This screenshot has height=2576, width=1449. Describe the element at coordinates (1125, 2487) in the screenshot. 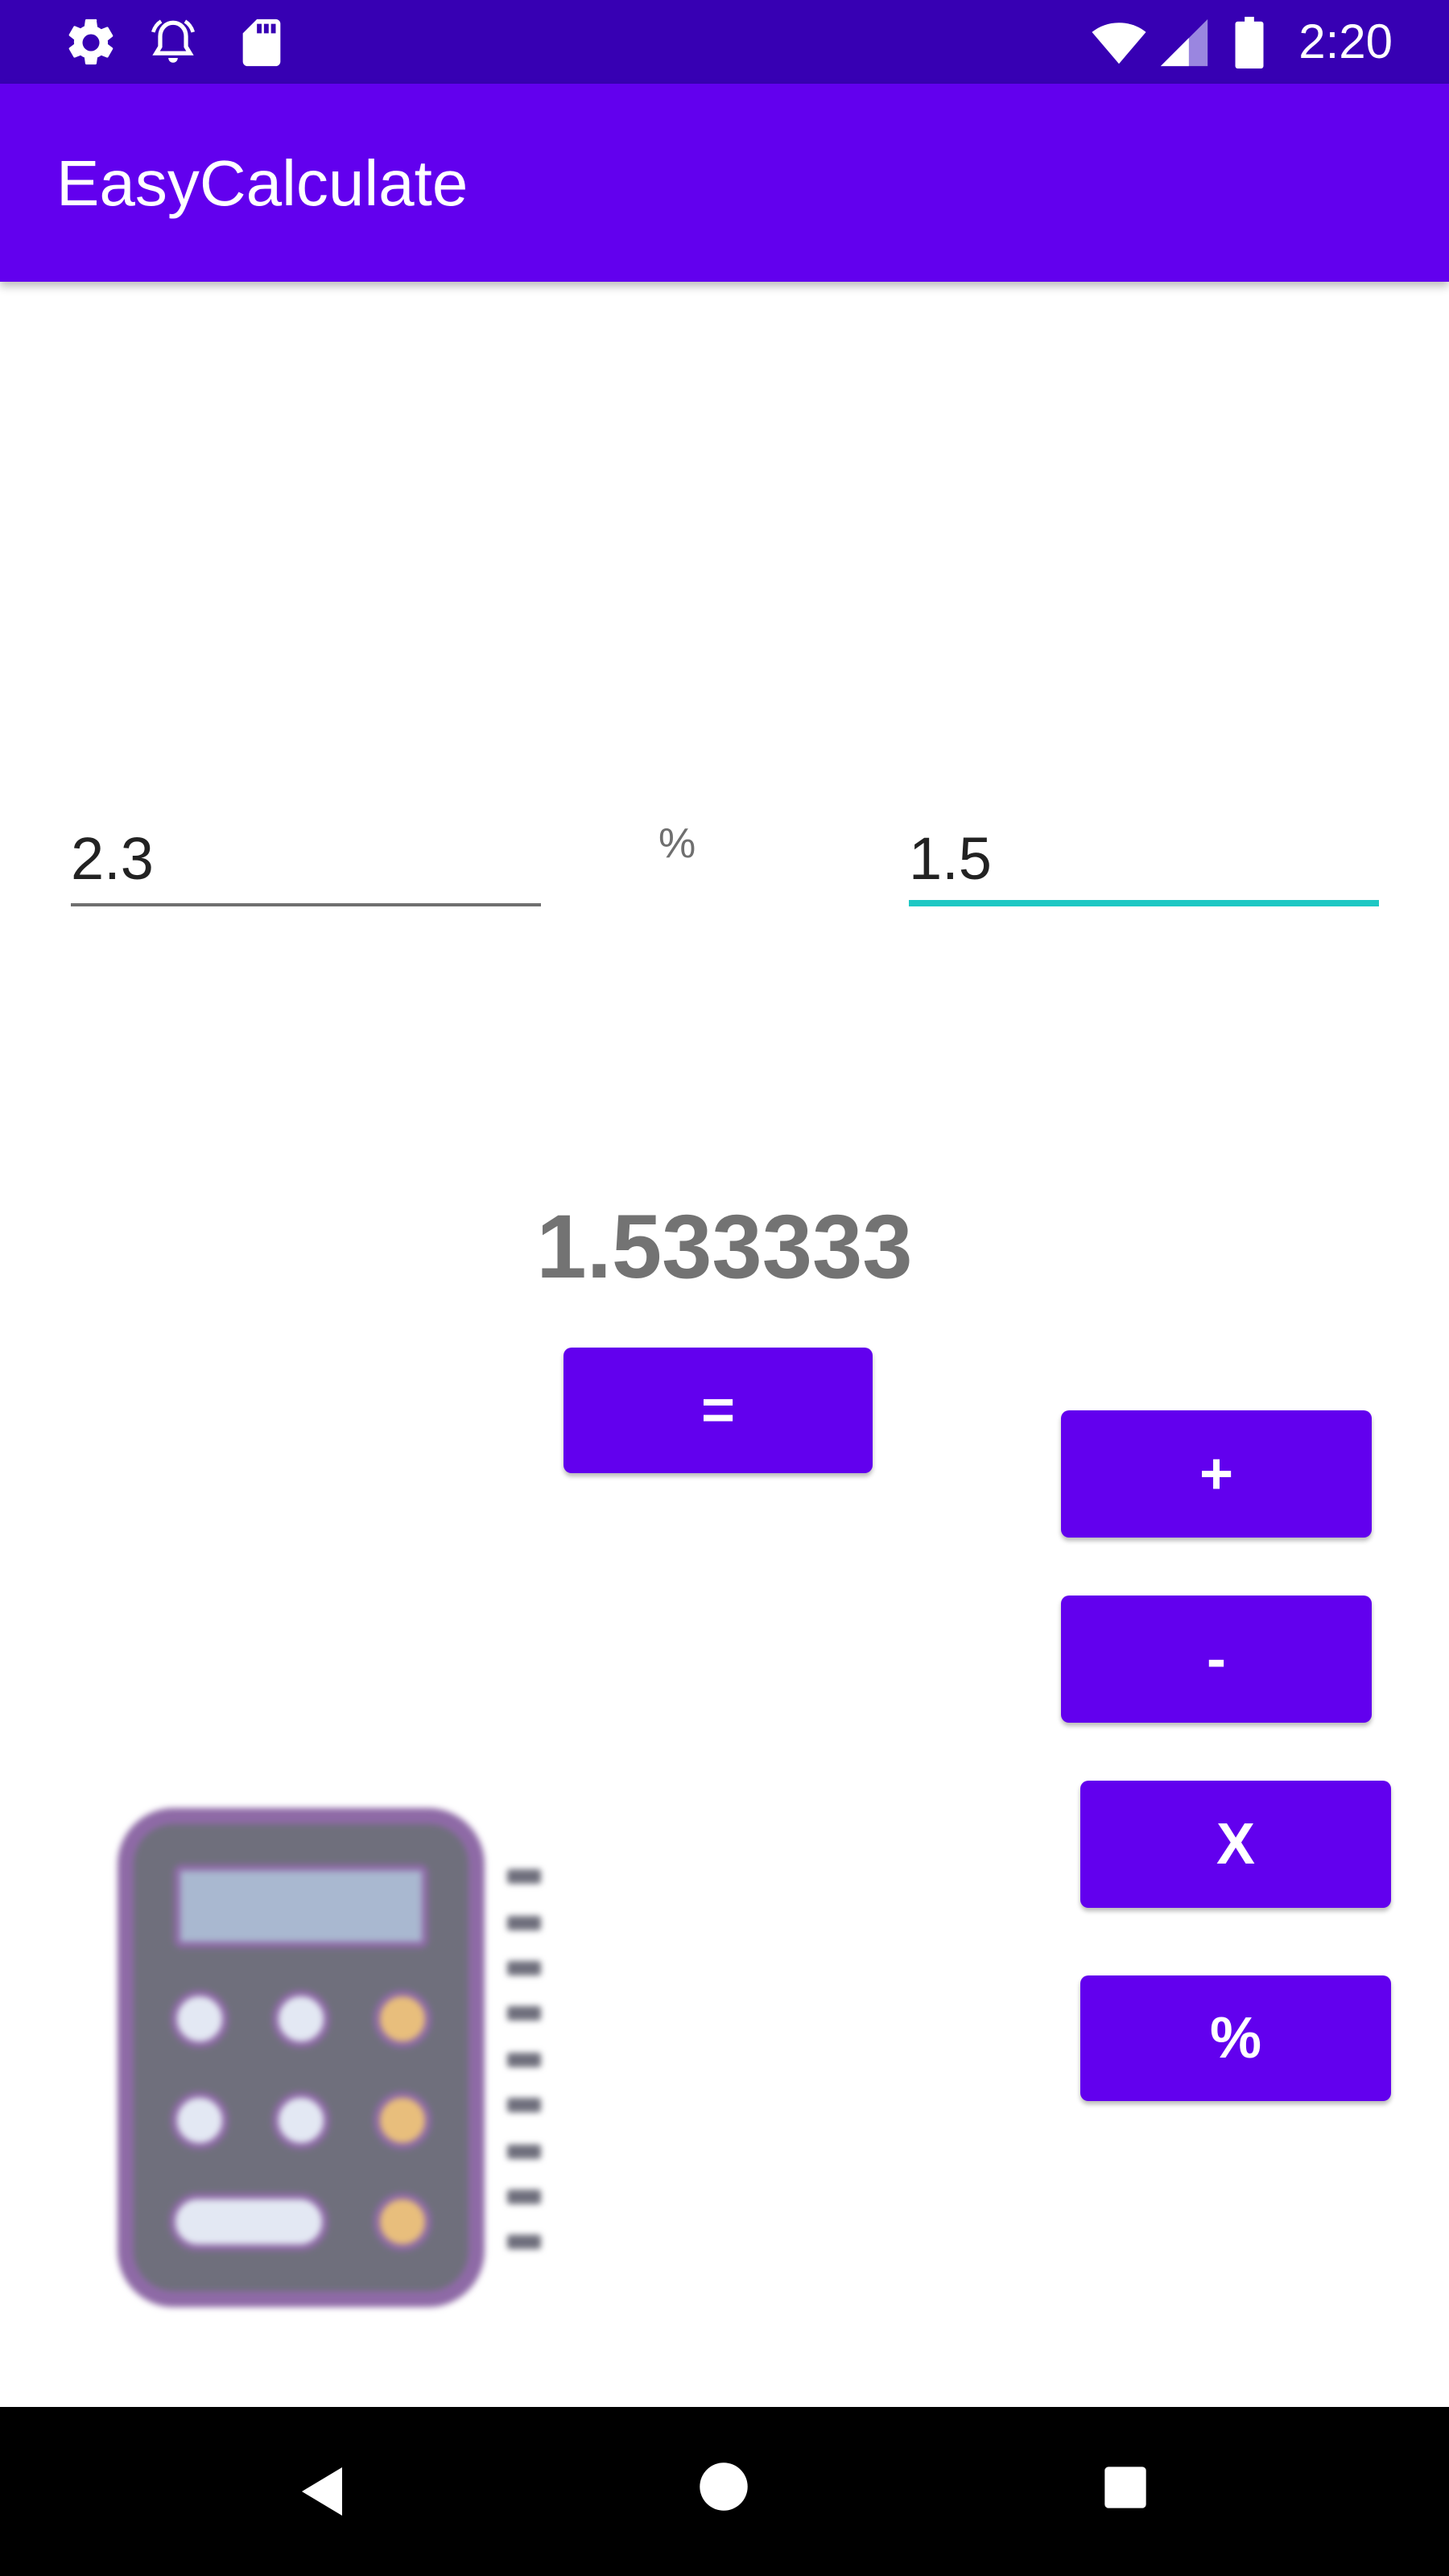

I see `recents-icon` at that location.